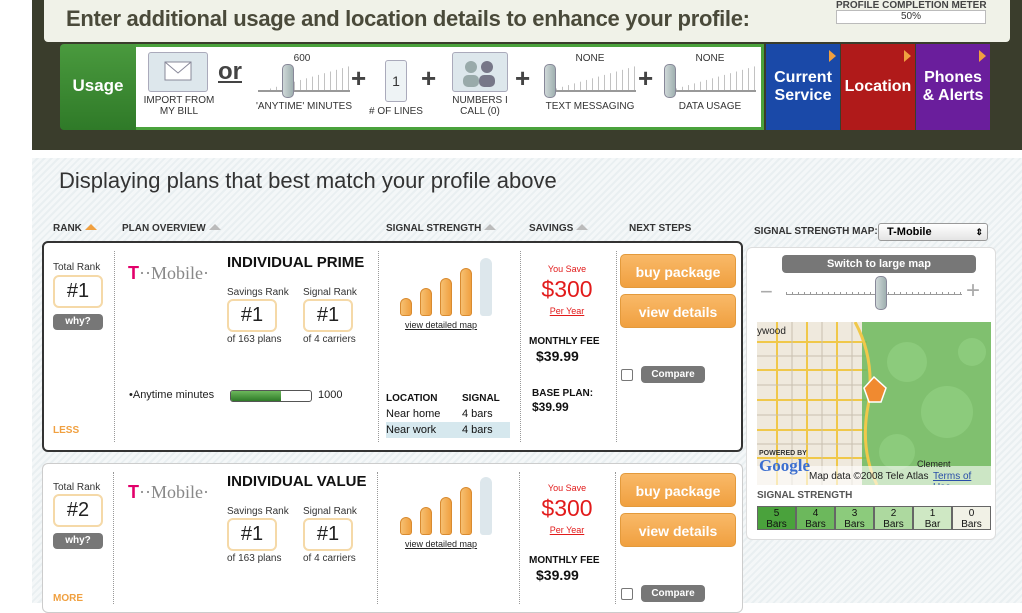 The height and width of the screenshot is (613, 1022). Describe the element at coordinates (178, 72) in the screenshot. I see `import-bill-button` at that location.